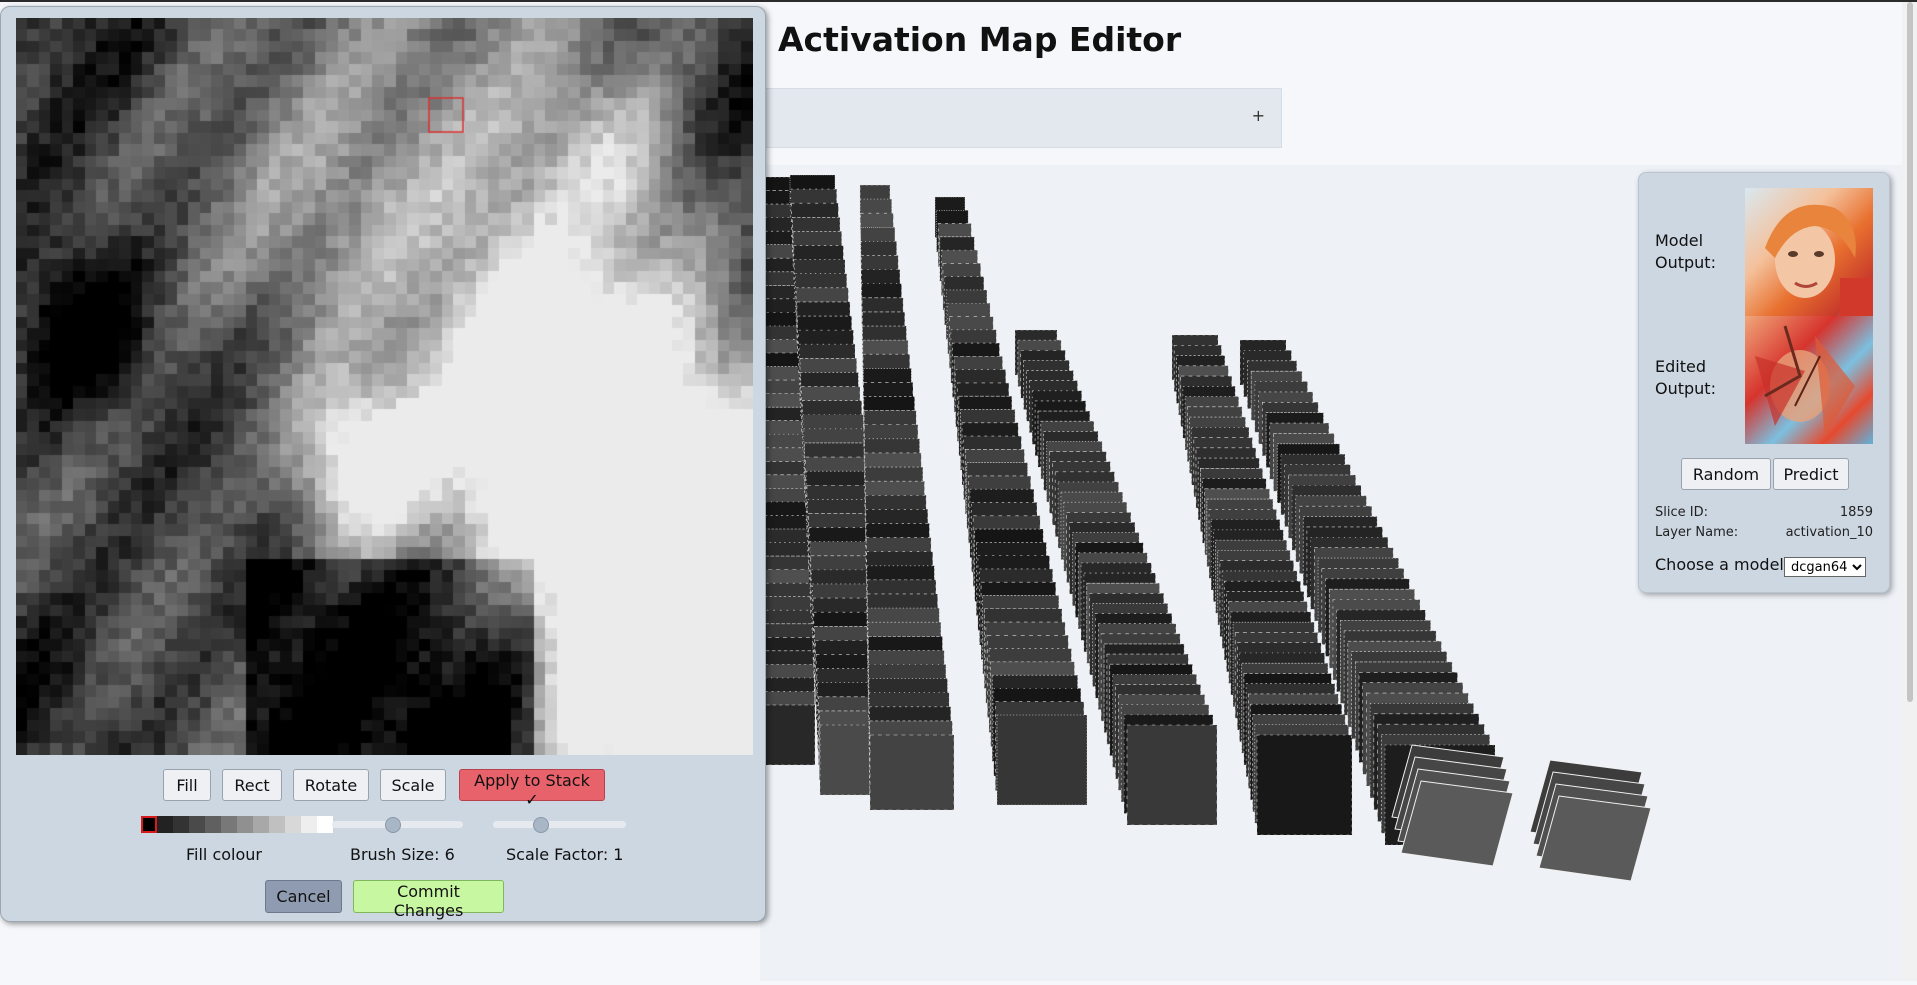 This screenshot has height=985, width=1917. What do you see at coordinates (331, 785) in the screenshot?
I see `rotate-tool-button: Rotate` at bounding box center [331, 785].